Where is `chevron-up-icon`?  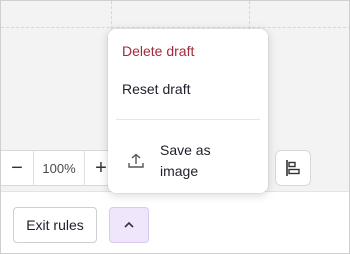 chevron-up-icon is located at coordinates (129, 224).